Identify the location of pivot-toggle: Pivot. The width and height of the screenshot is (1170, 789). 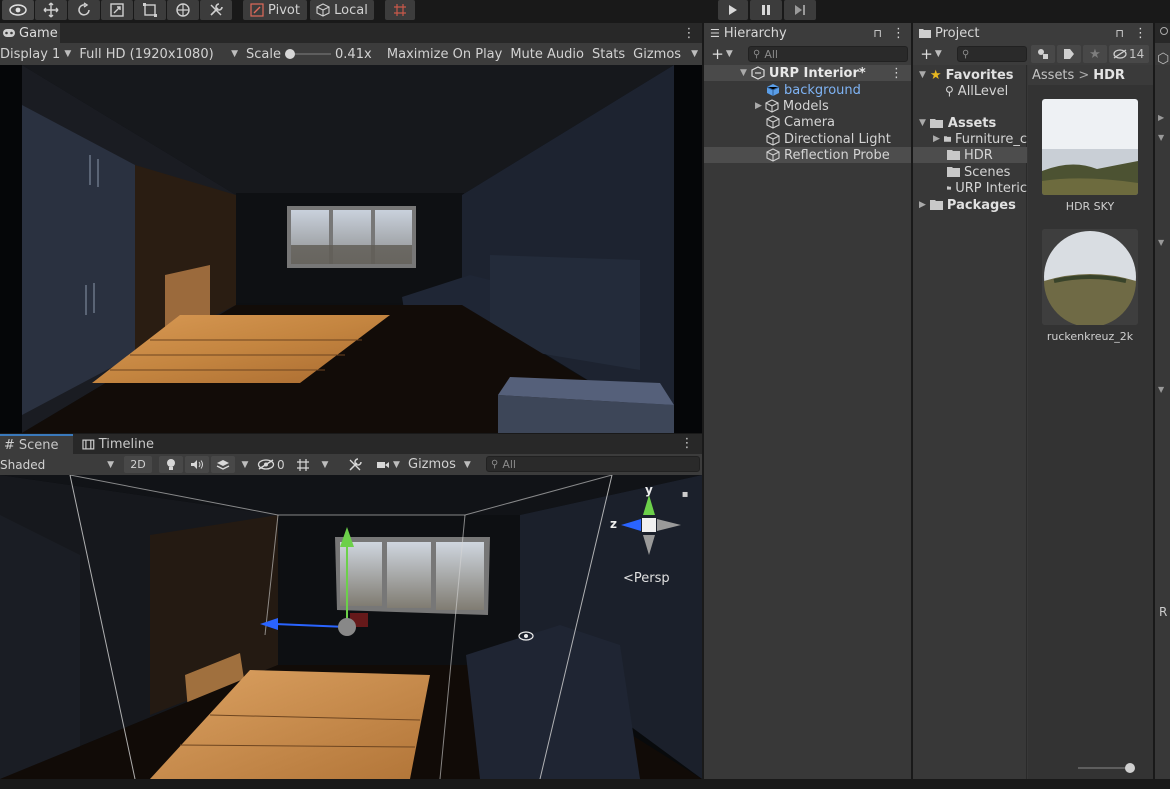
(275, 10).